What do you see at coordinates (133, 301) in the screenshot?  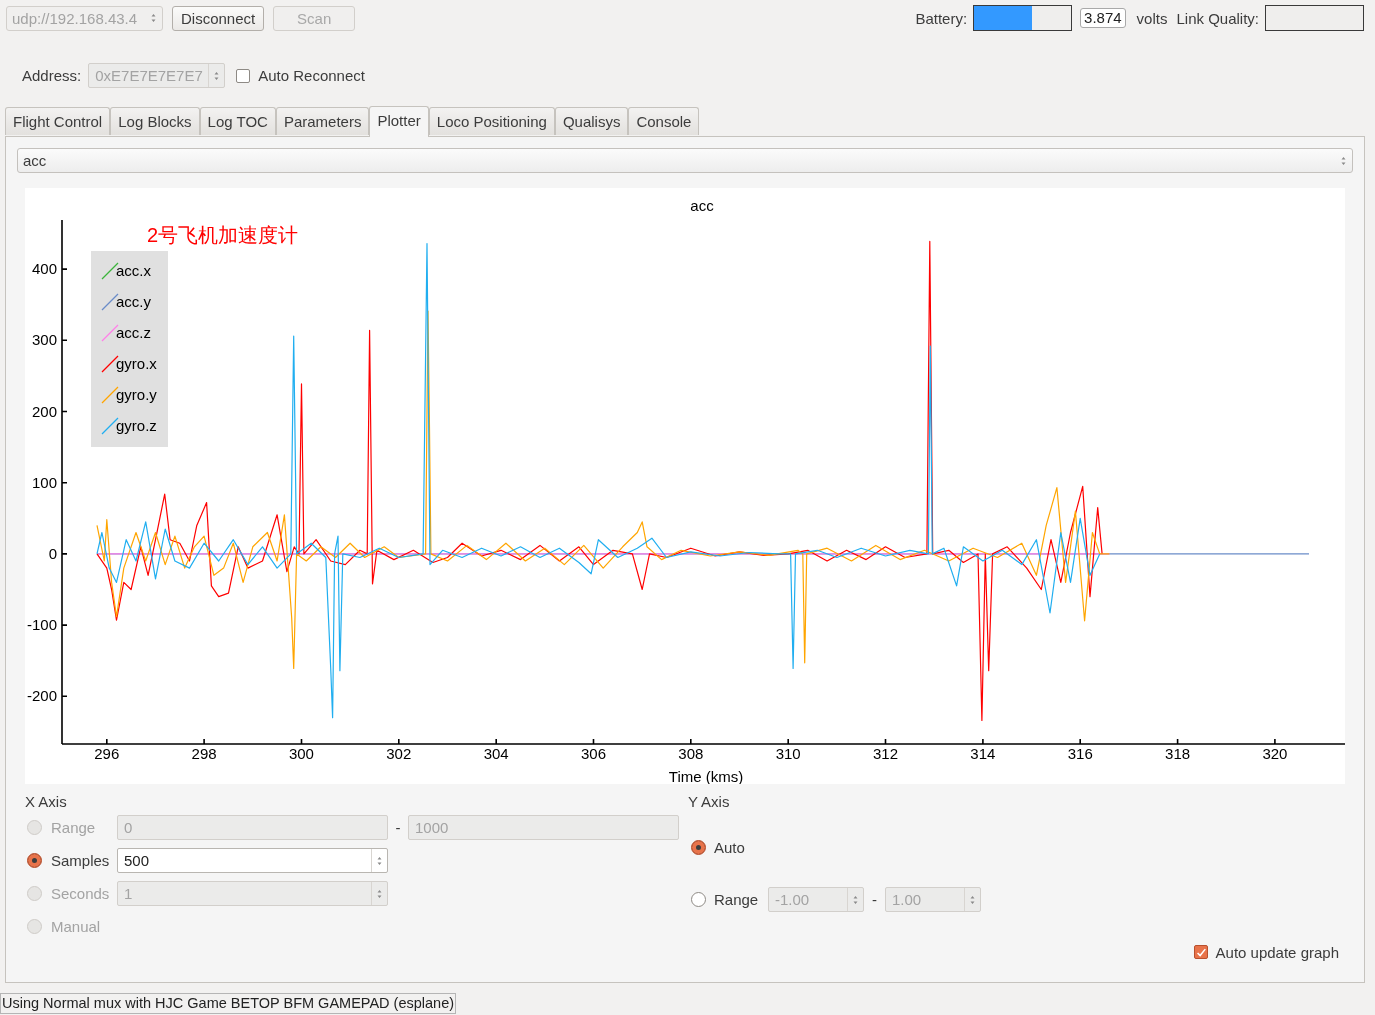 I see `legend-label: acc.y` at bounding box center [133, 301].